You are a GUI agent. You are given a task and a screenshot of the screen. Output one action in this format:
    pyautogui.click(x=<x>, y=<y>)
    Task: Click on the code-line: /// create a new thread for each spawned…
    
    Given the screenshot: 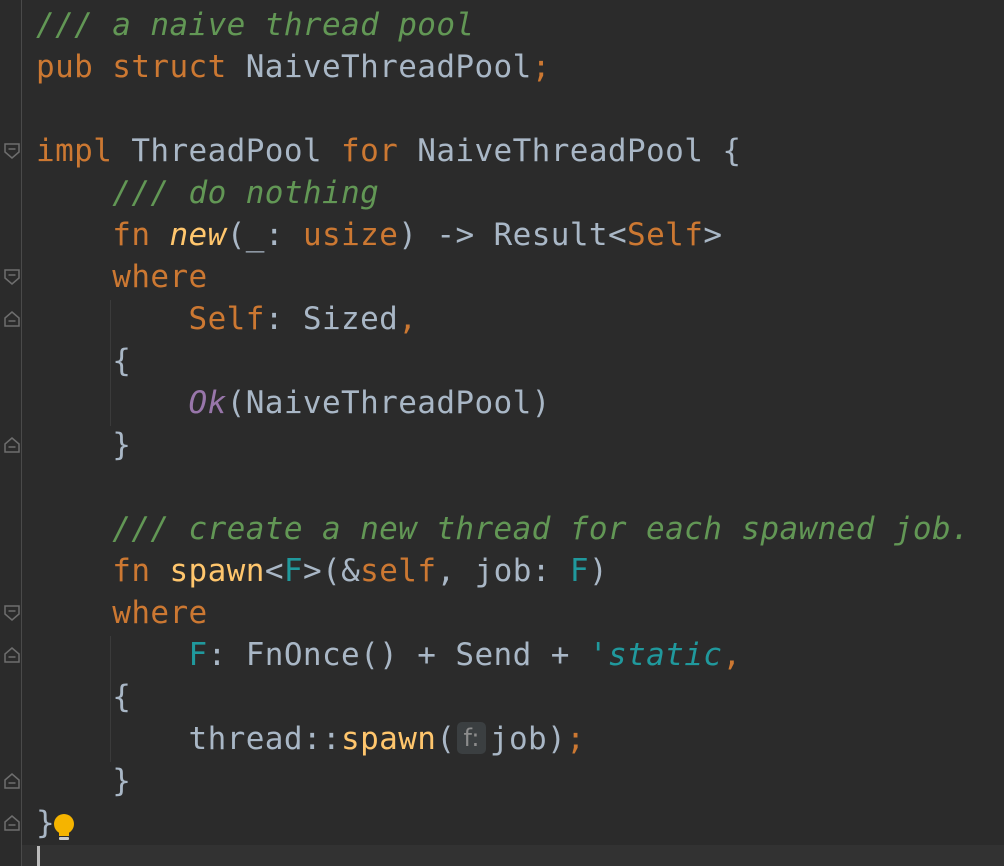 What is the action you would take?
    pyautogui.click(x=503, y=529)
    